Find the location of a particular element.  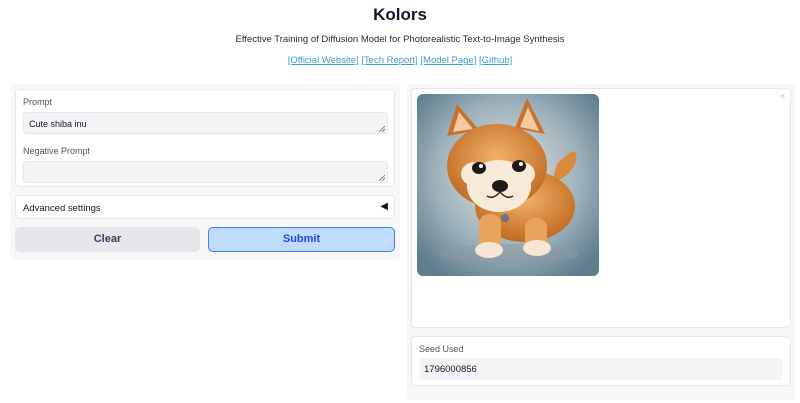

submit-button: Submit is located at coordinates (301, 239).